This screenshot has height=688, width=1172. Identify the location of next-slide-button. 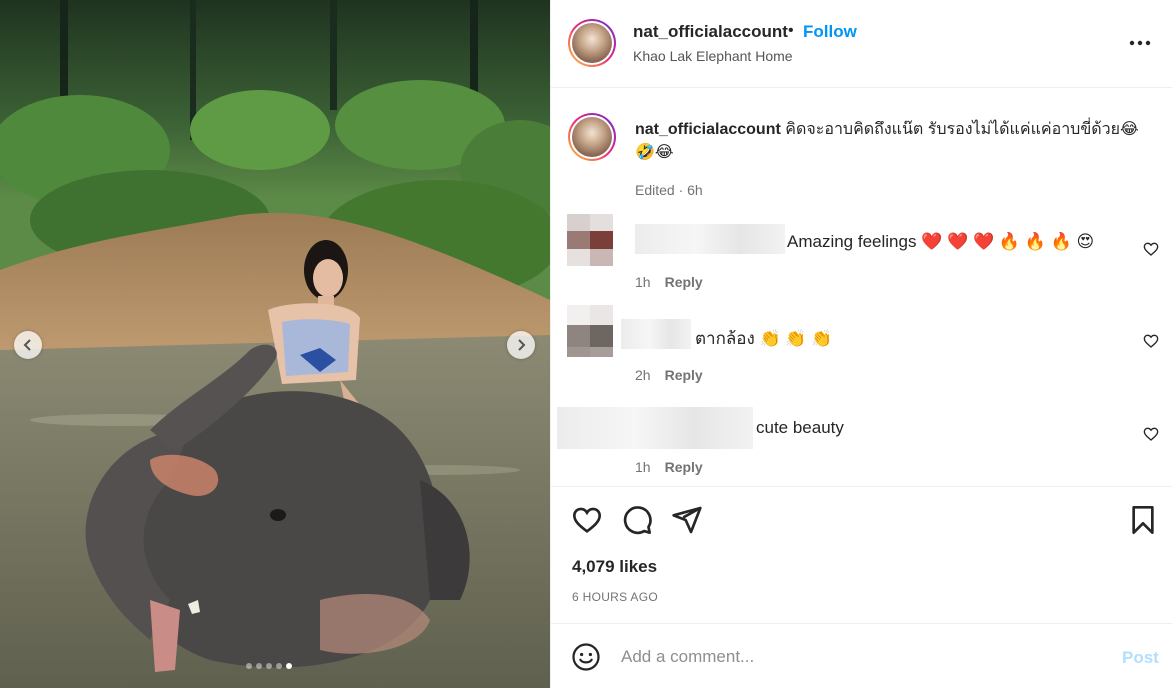
(521, 345).